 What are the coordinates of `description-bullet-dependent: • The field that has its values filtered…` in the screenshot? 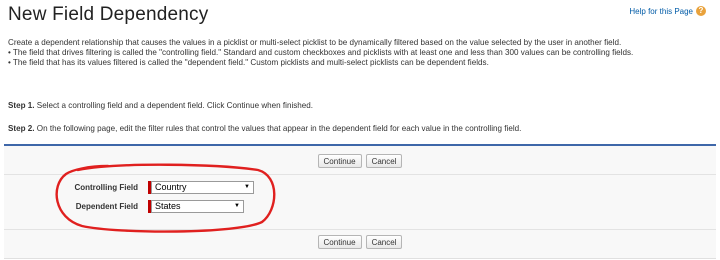 It's located at (248, 62).